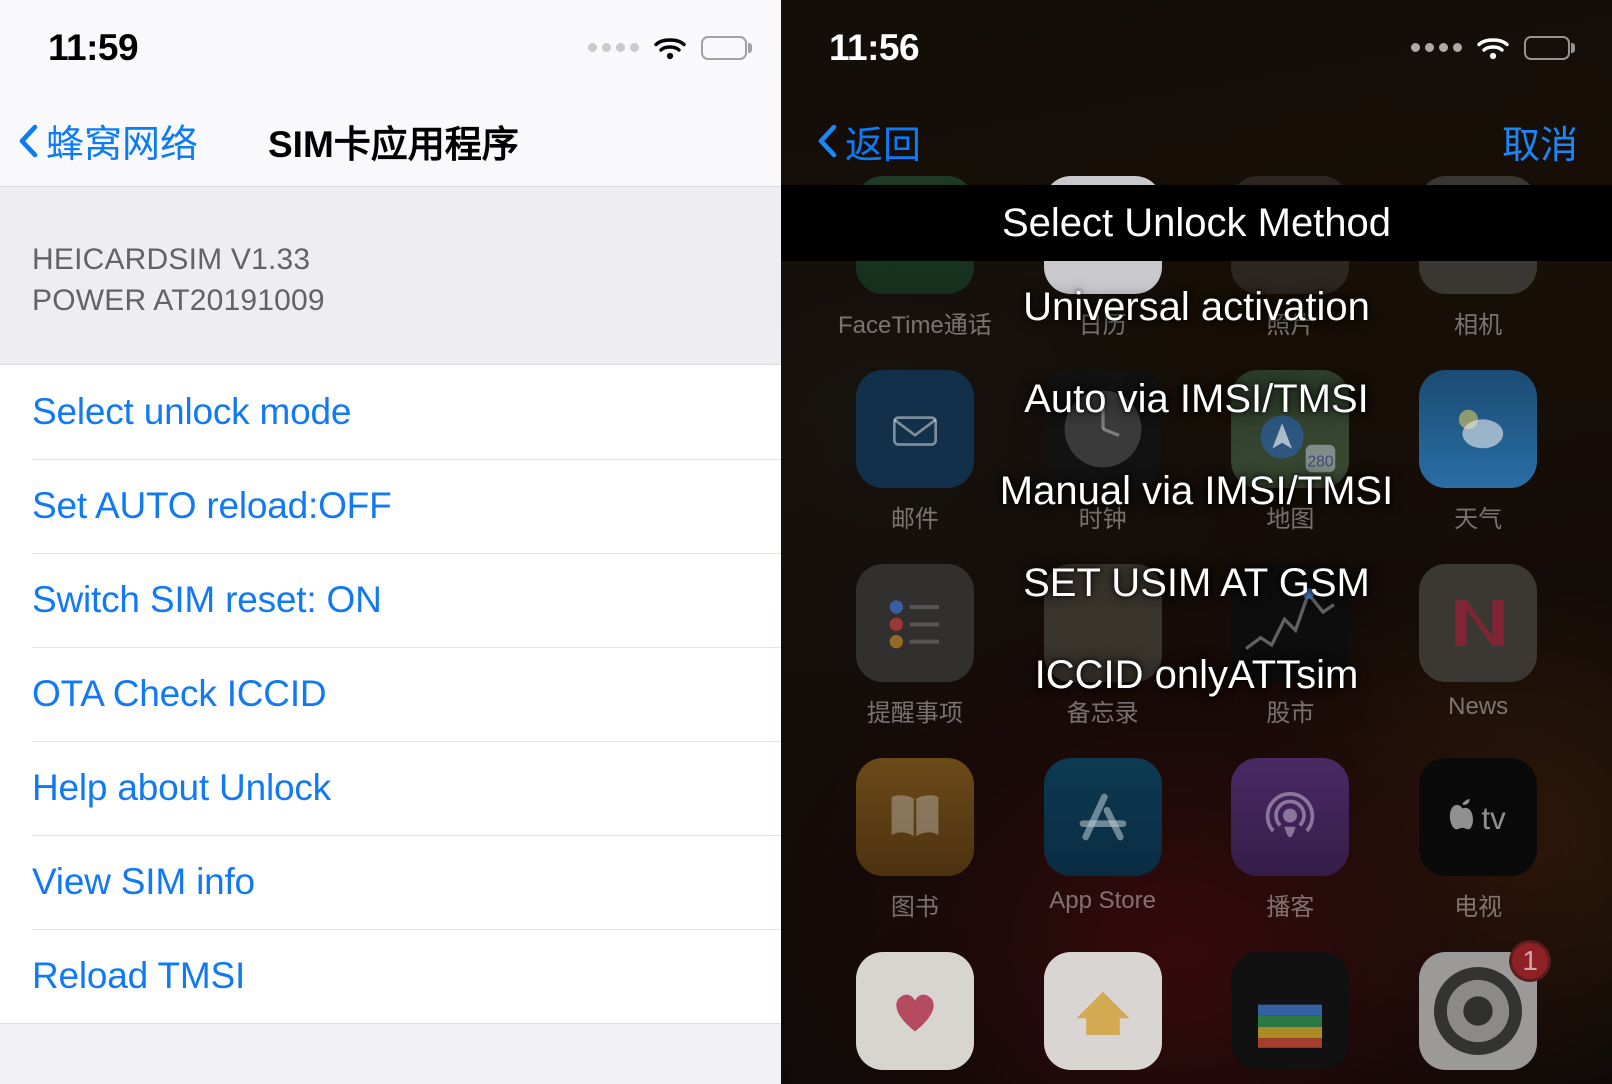 Image resolution: width=1612 pixels, height=1084 pixels. What do you see at coordinates (1102, 900) in the screenshot?
I see `app-label: App Store` at bounding box center [1102, 900].